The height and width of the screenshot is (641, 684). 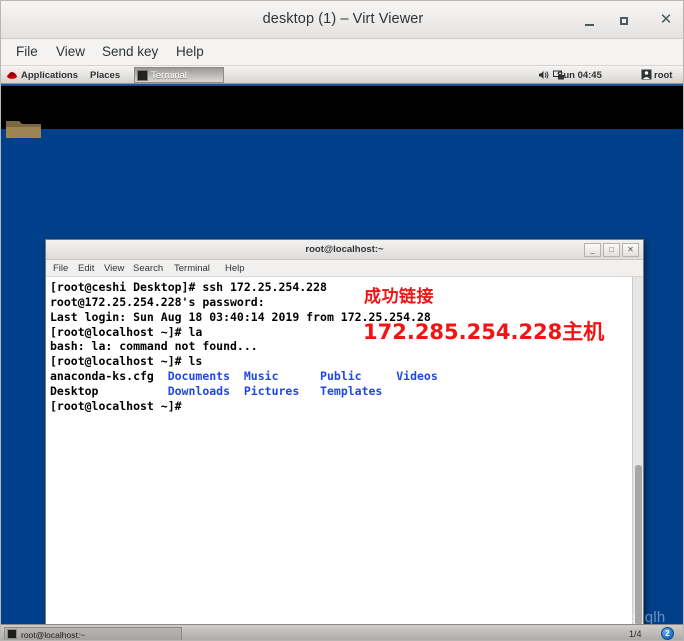 What do you see at coordinates (24, 129) in the screenshot?
I see `desktop-folder-icon` at bounding box center [24, 129].